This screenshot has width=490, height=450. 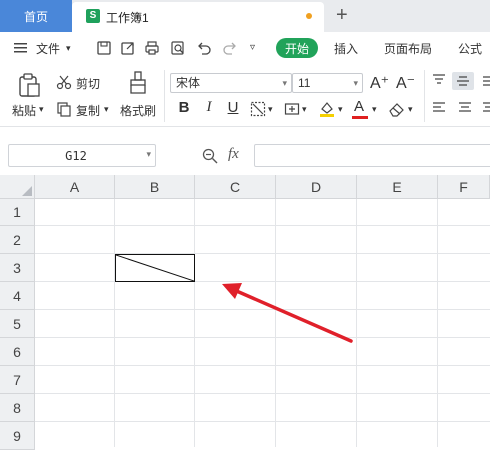 What do you see at coordinates (204, 48) in the screenshot?
I see `undo-icon` at bounding box center [204, 48].